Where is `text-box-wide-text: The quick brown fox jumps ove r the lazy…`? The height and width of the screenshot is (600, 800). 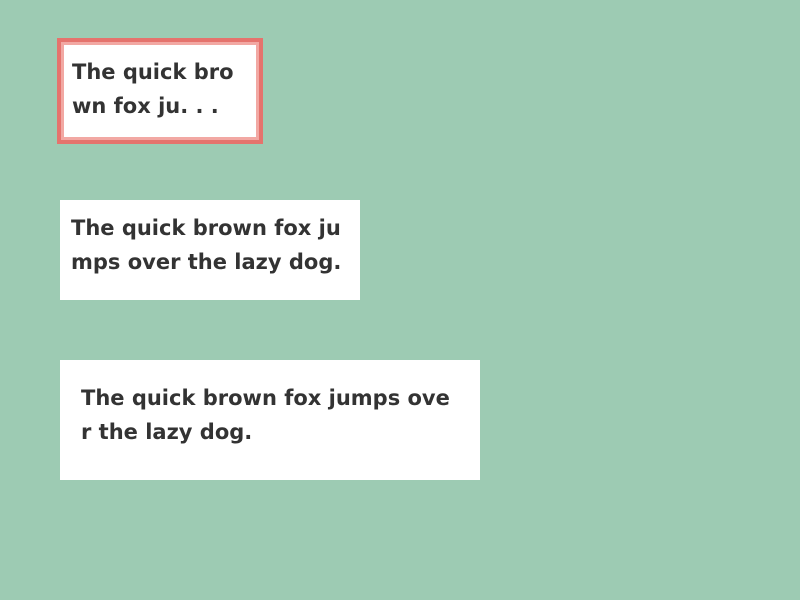 text-box-wide-text: The quick brown fox jumps ove r the lazy… is located at coordinates (265, 415).